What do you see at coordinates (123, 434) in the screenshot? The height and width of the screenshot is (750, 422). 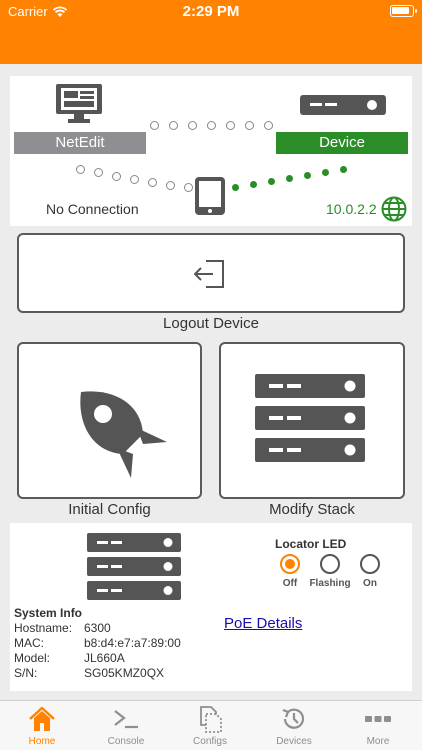 I see `rocket-icon` at bounding box center [123, 434].